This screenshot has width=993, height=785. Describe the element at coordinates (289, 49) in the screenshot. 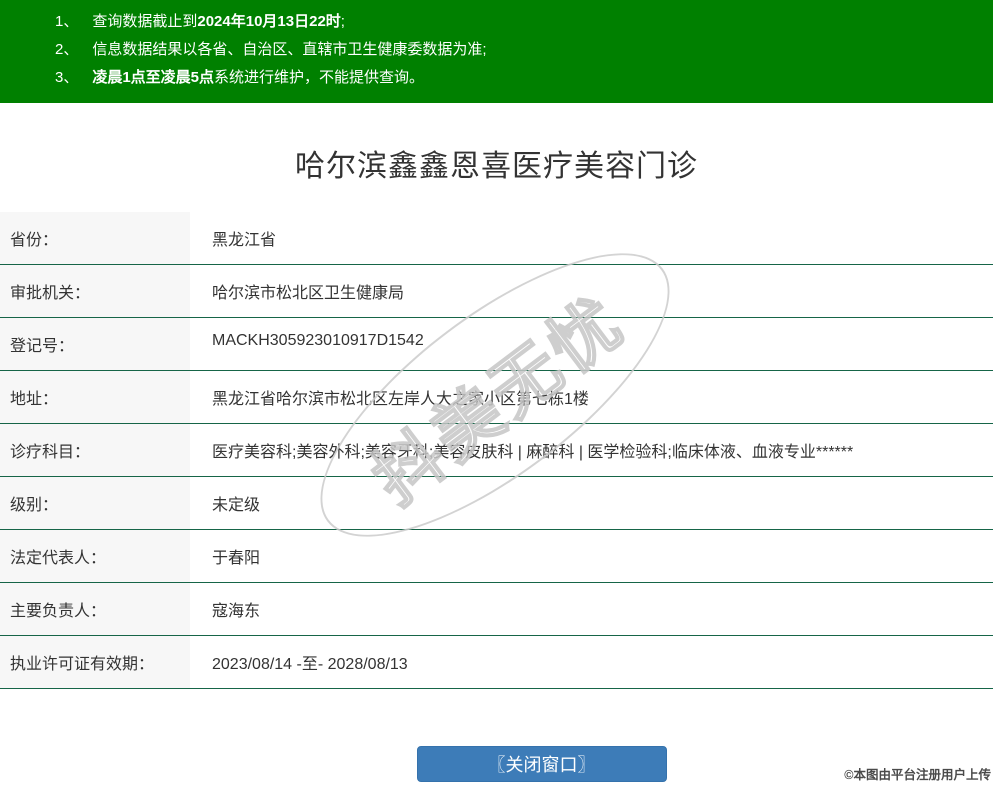

I see `notice-text: 信息数据结果以各省、自治区、直辖市卫生健康委数据为准;` at that location.